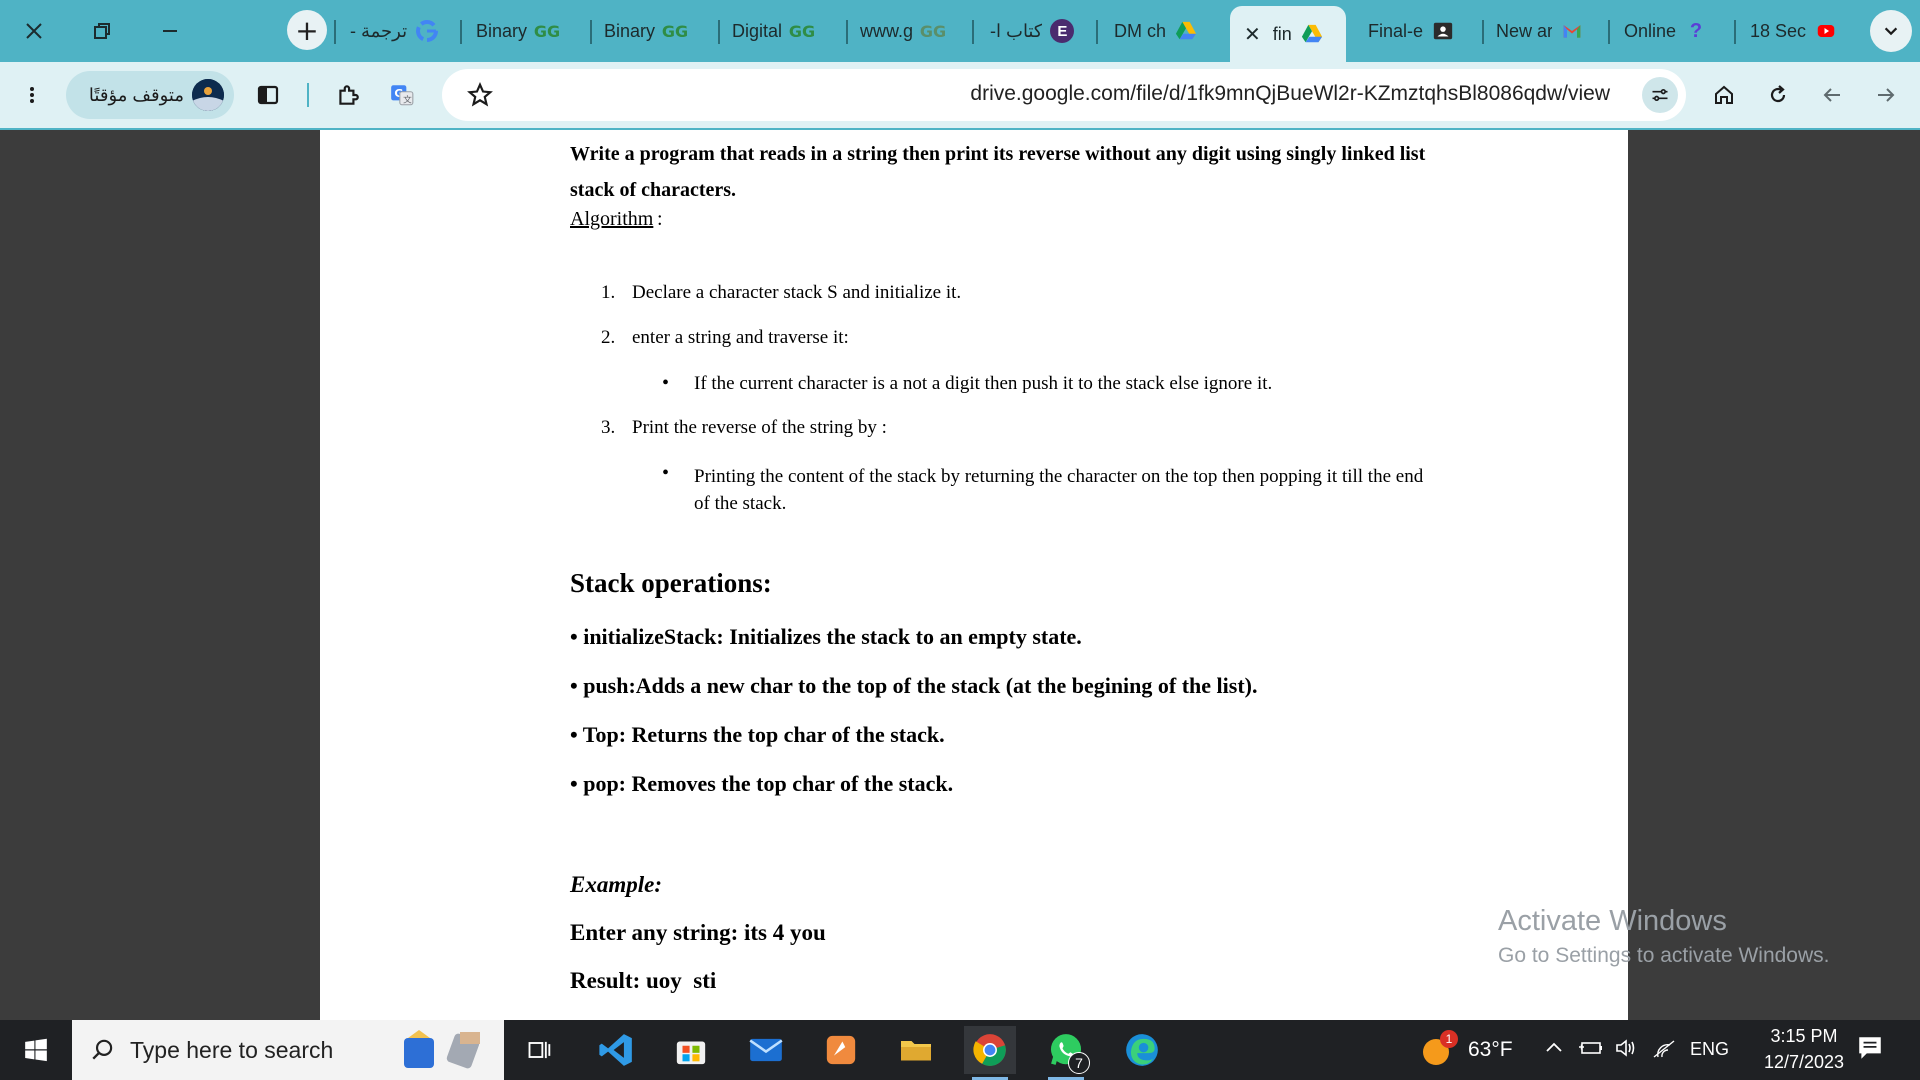 The height and width of the screenshot is (1080, 1920). I want to click on wifi-icon, so click(1664, 1050).